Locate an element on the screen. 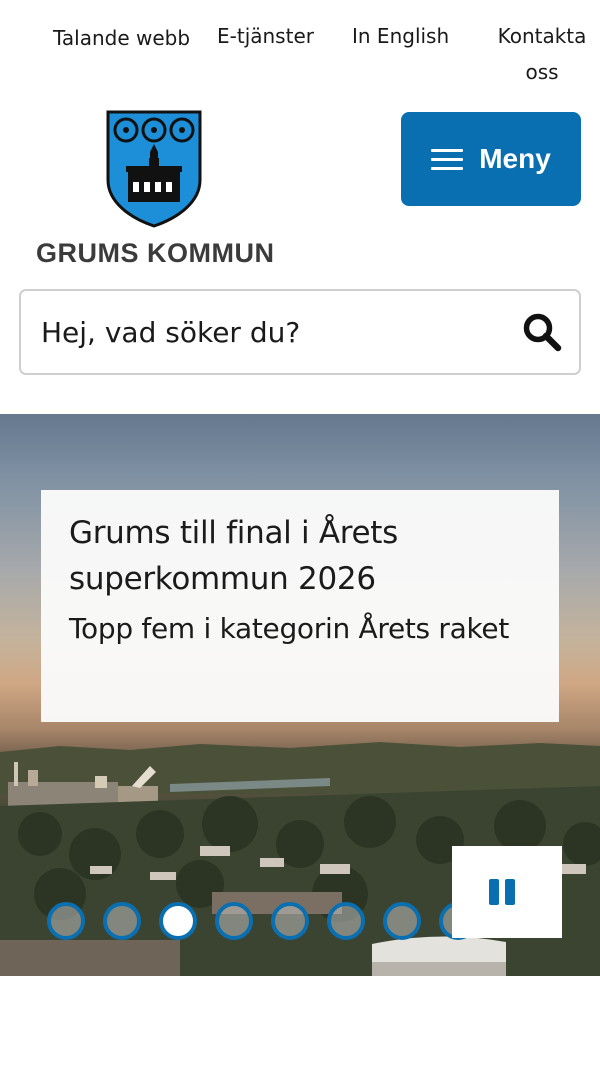  pause-button is located at coordinates (507, 892).